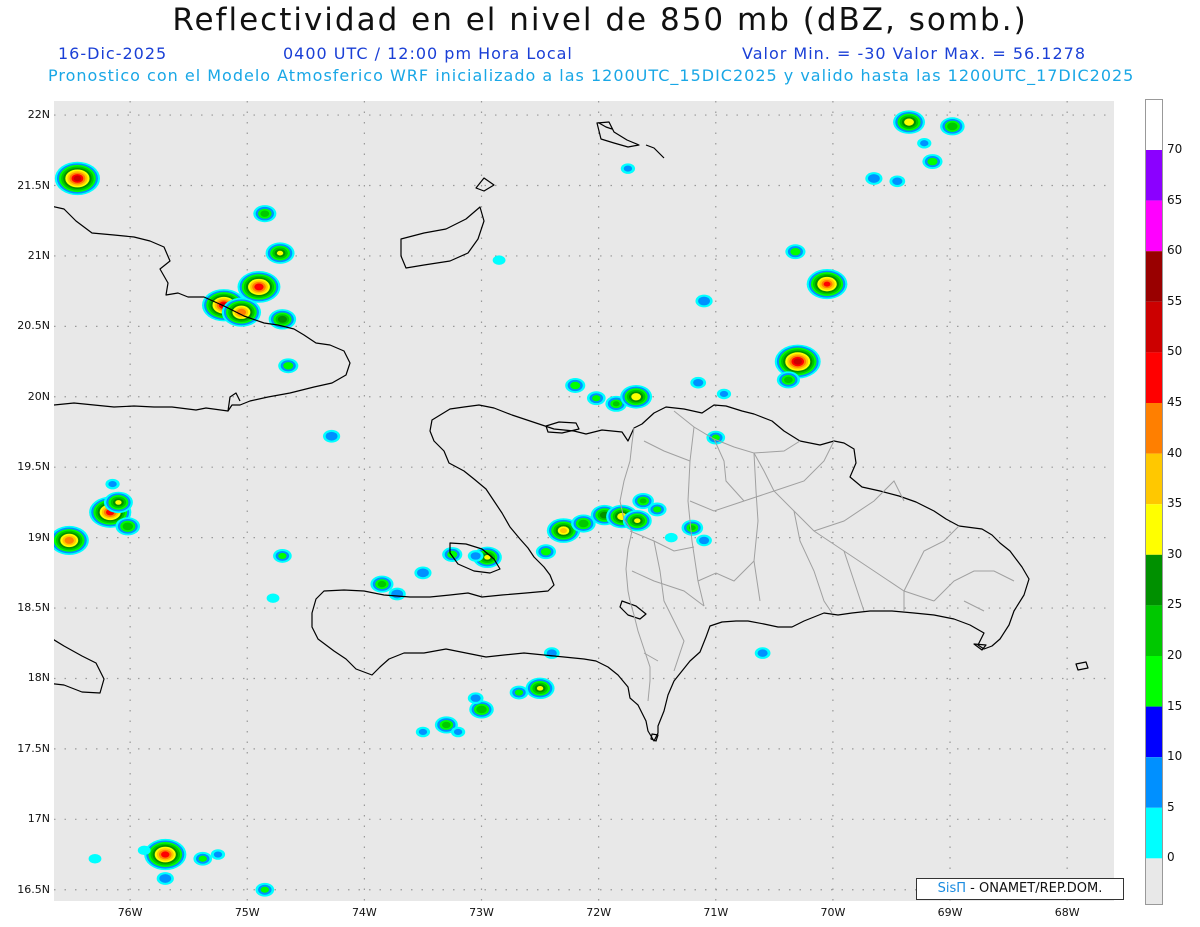  Describe the element at coordinates (1171, 806) in the screenshot. I see `colorbar-tick-label: 5` at that location.